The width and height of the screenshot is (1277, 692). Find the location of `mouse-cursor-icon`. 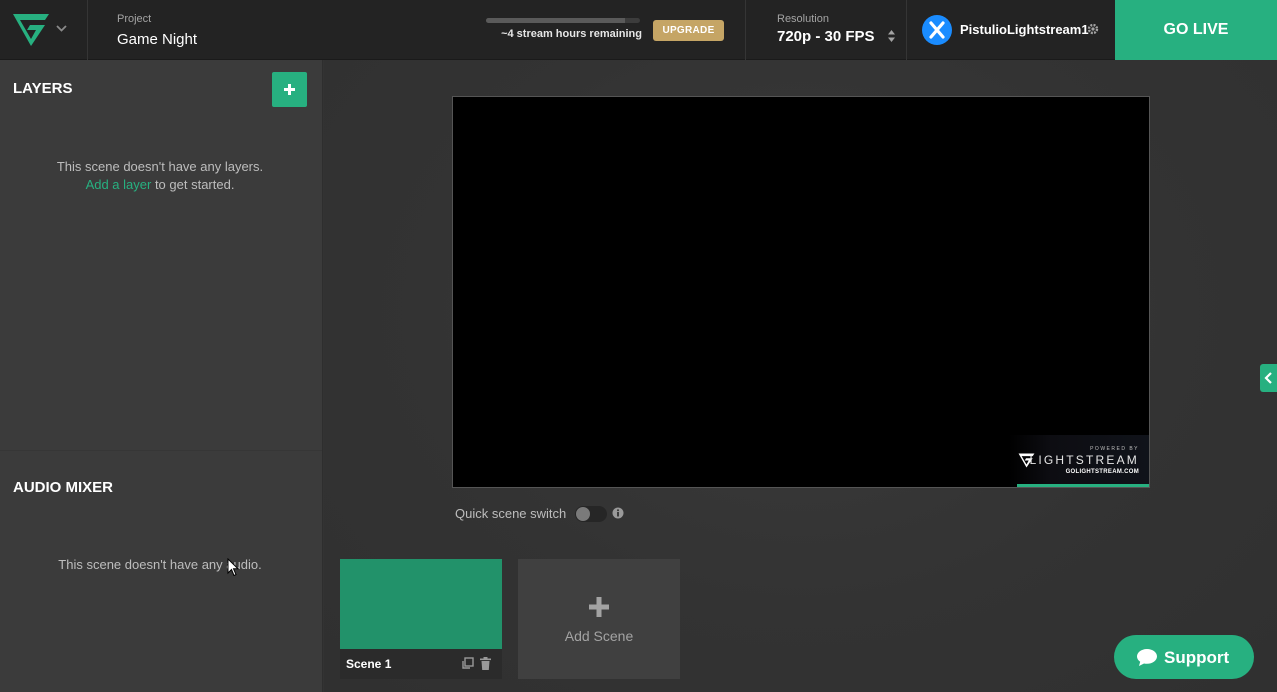

mouse-cursor-icon is located at coordinates (233, 567).